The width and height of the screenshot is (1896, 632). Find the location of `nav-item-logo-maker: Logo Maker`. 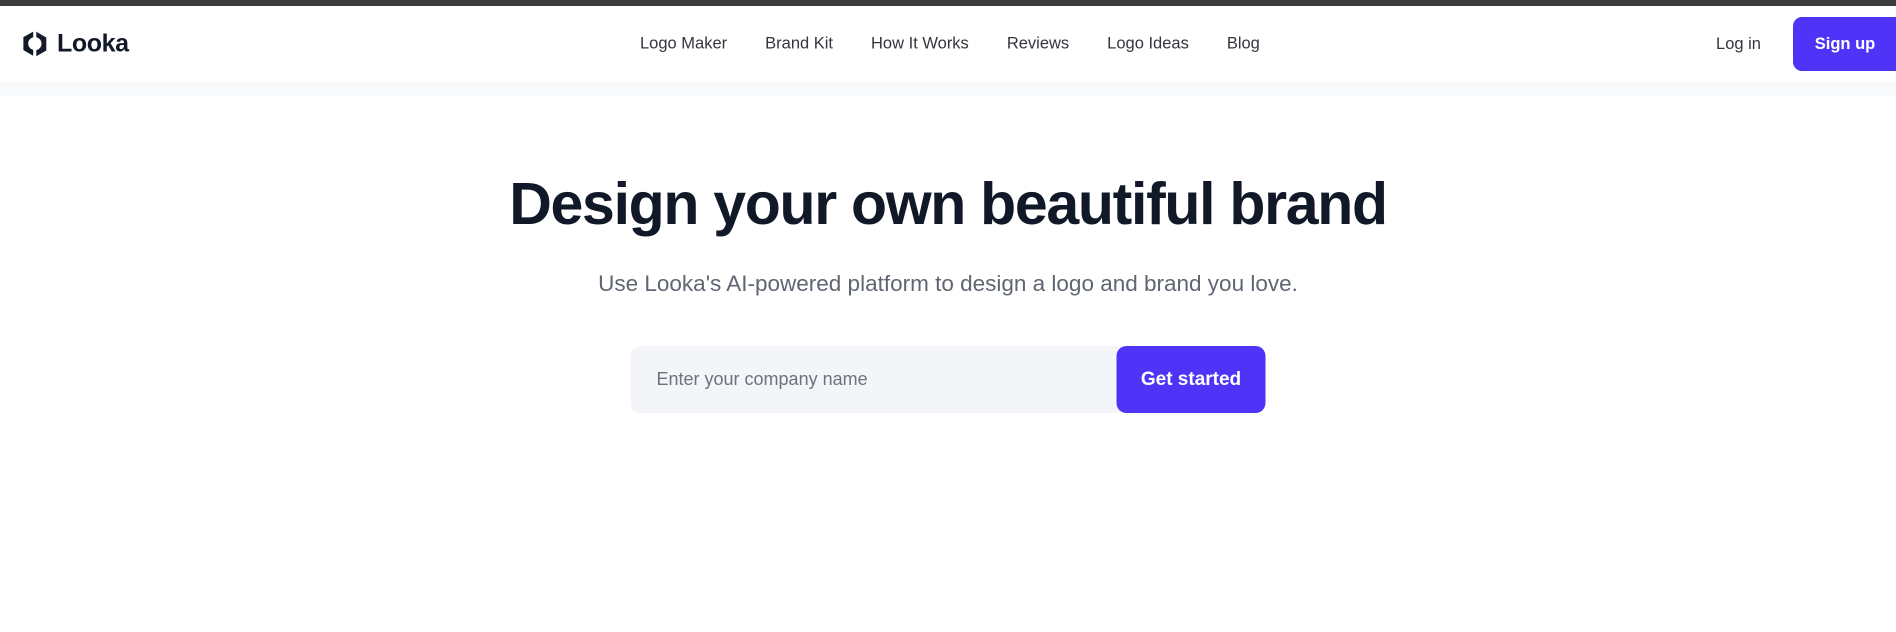

nav-item-logo-maker: Logo Maker is located at coordinates (683, 44).